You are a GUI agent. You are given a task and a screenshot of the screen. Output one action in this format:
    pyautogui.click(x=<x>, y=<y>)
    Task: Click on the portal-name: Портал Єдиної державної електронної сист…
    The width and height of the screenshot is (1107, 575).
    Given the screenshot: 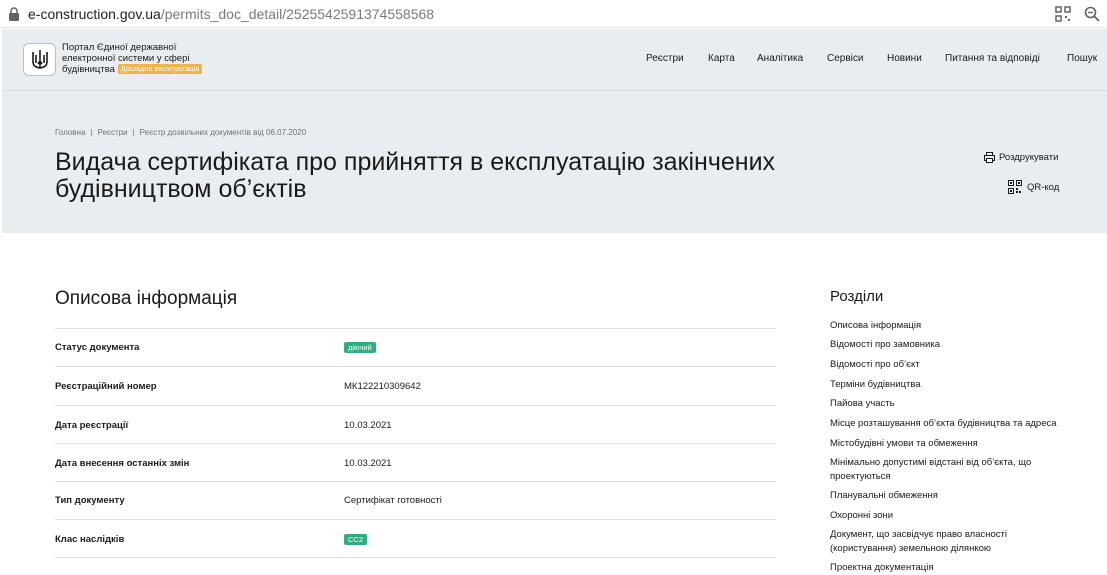 What is the action you would take?
    pyautogui.click(x=149, y=58)
    